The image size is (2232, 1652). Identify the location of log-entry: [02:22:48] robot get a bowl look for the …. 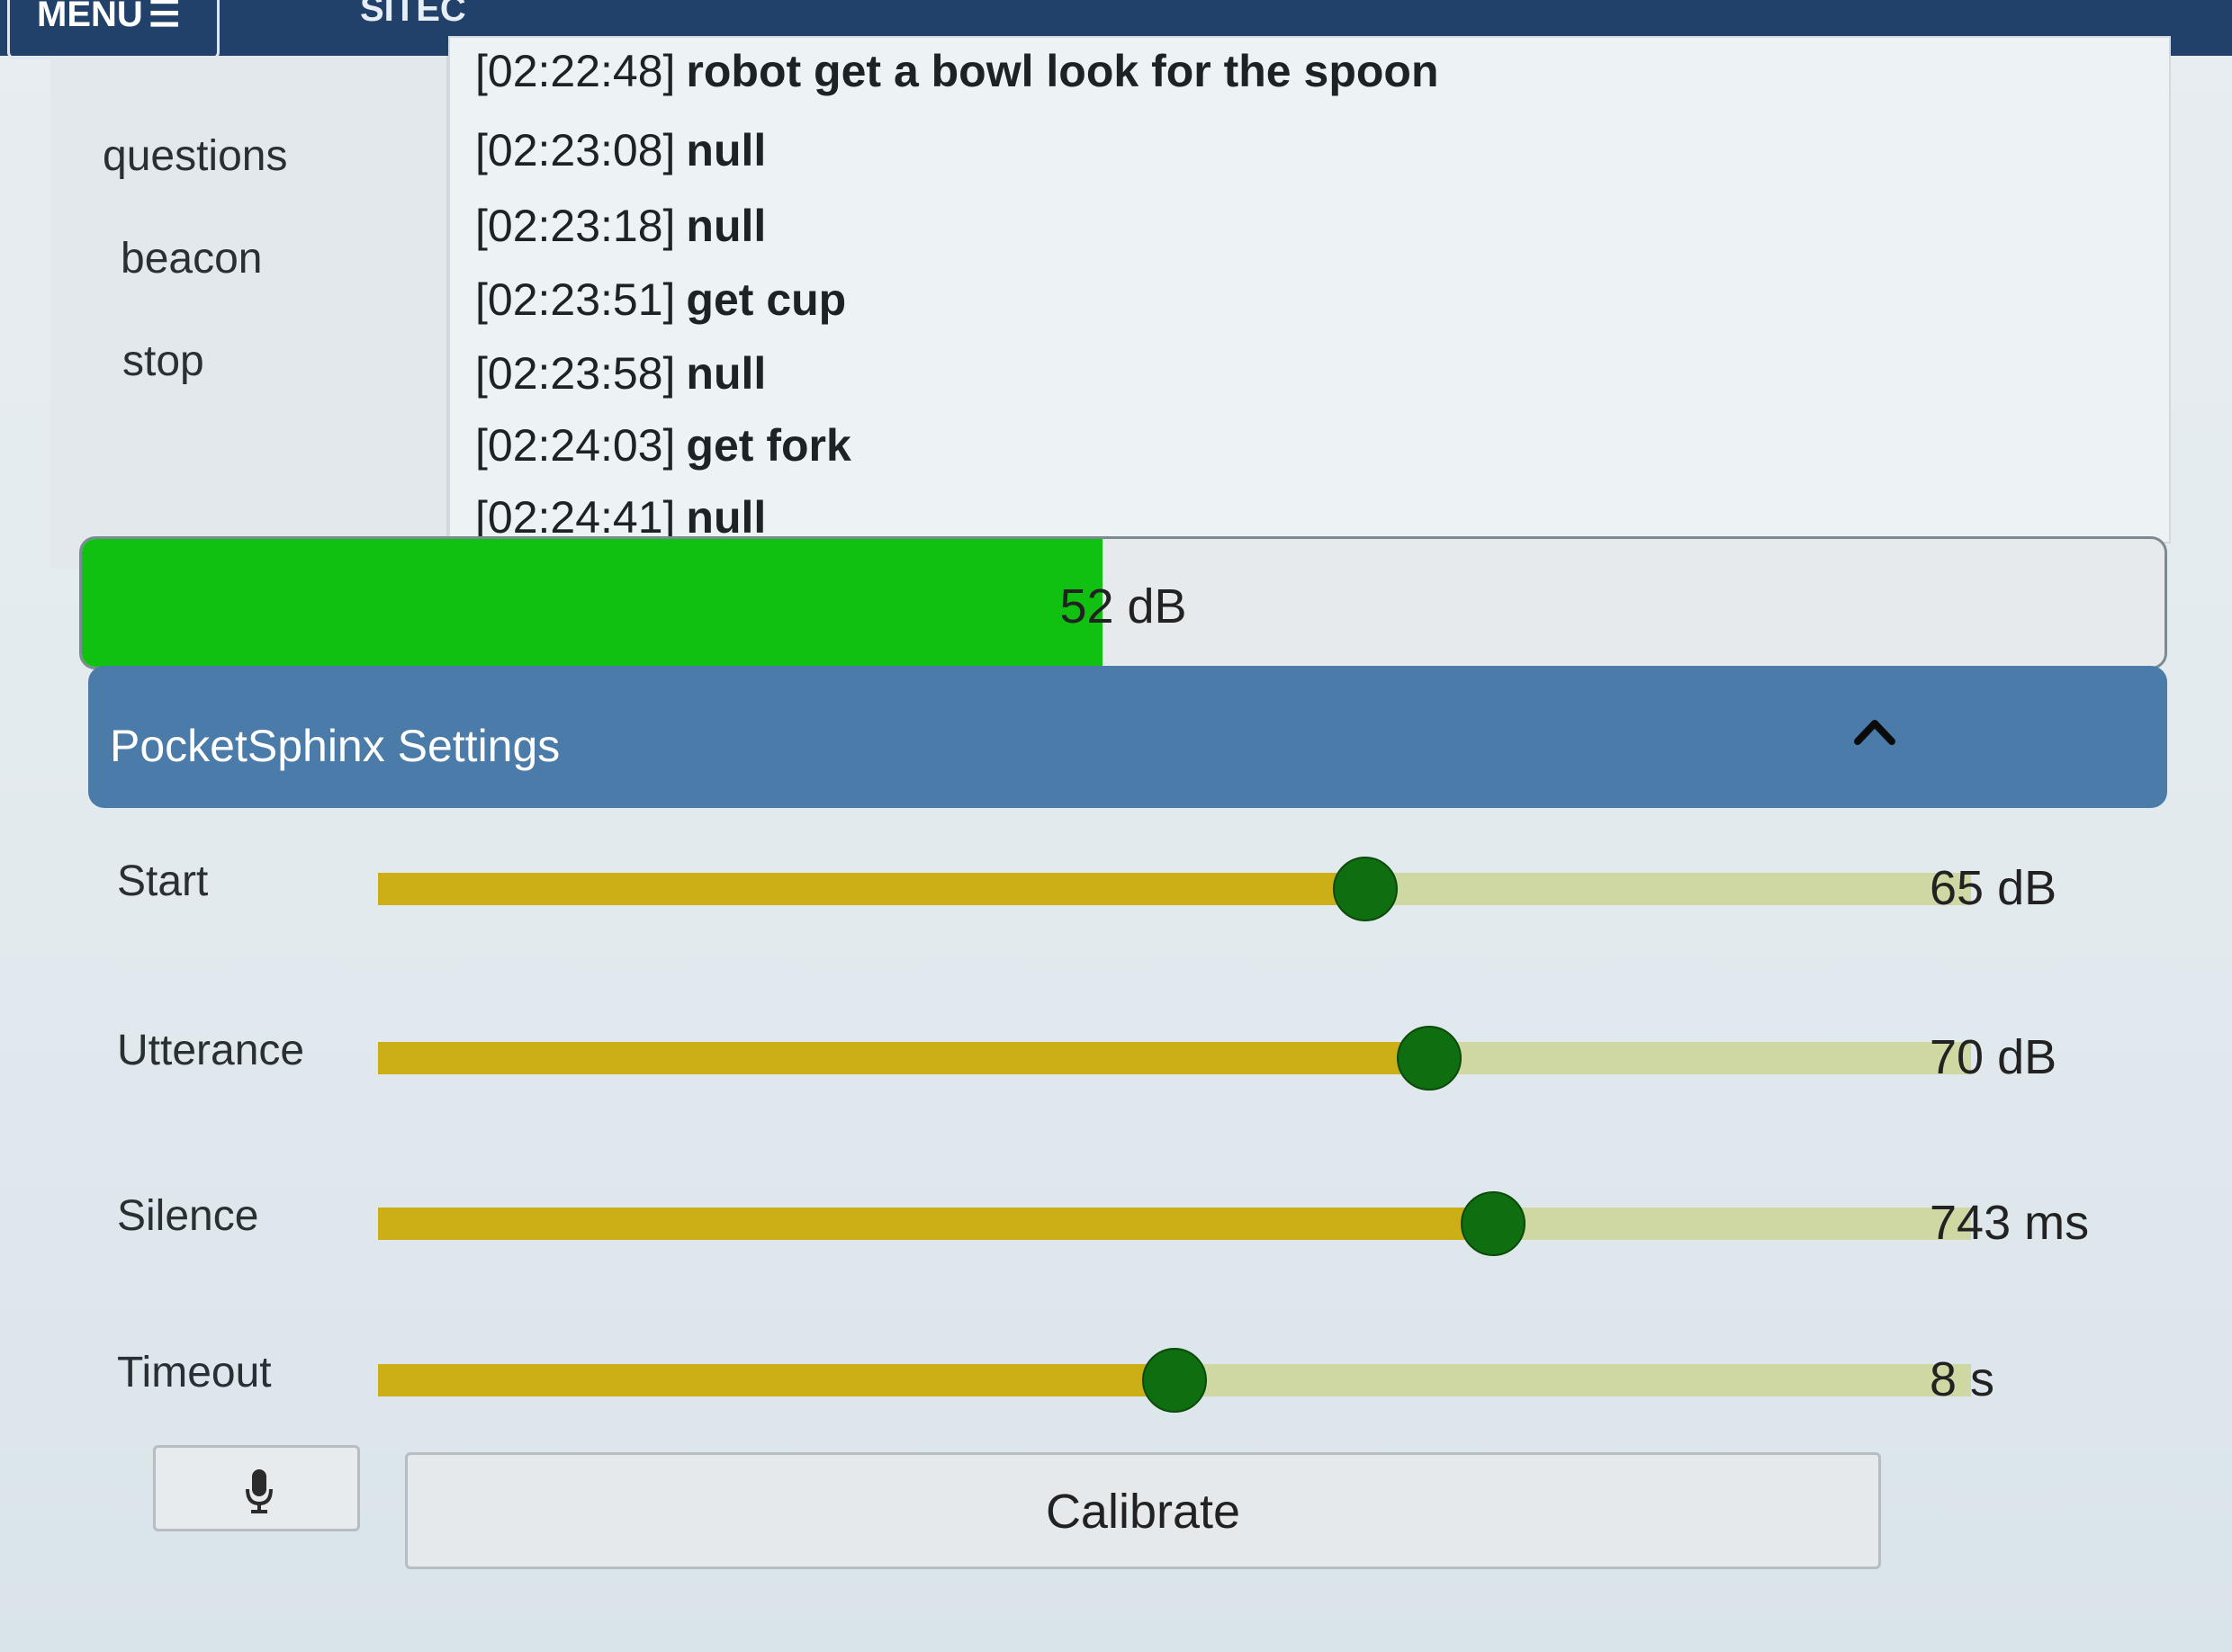
(957, 71).